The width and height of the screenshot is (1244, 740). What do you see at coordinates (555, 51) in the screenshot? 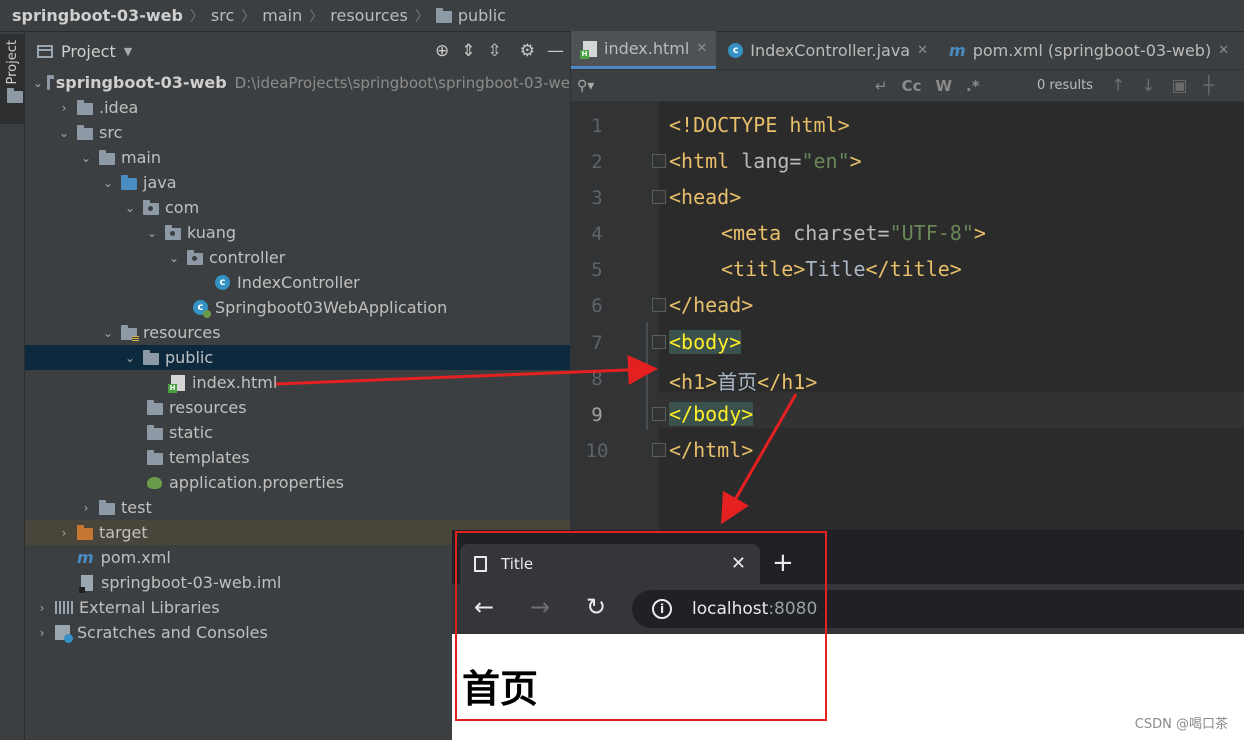
I see `hide-icon: —` at bounding box center [555, 51].